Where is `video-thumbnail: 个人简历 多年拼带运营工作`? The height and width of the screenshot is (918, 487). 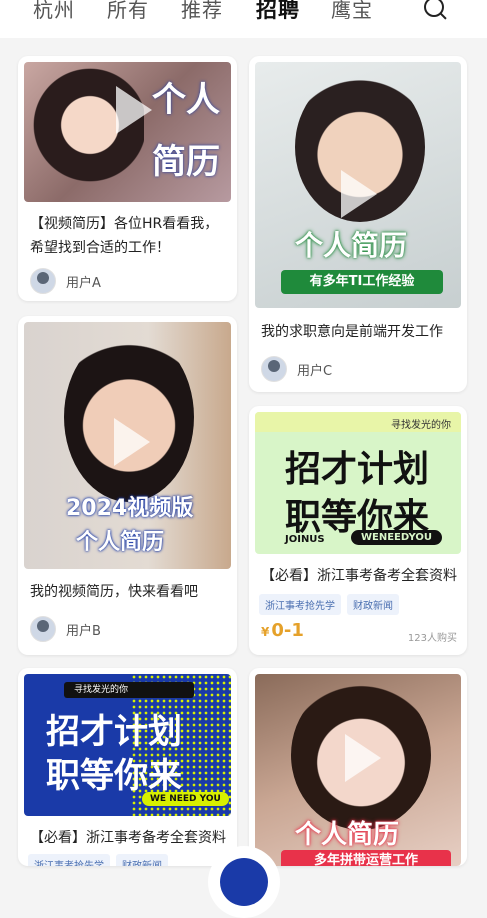
video-thumbnail: 个人简历 多年拼带运营工作 is located at coordinates (358, 770).